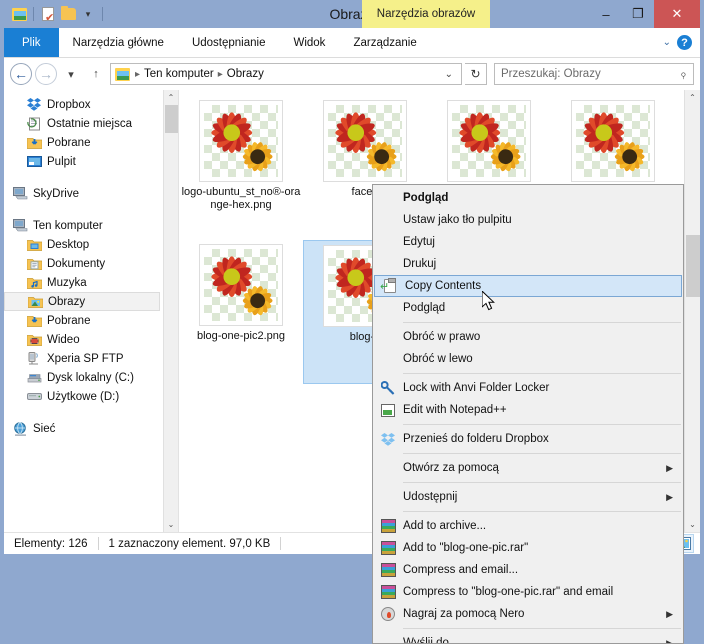 This screenshot has height=644, width=704. Describe the element at coordinates (34, 264) in the screenshot. I see `documents-icon` at that location.